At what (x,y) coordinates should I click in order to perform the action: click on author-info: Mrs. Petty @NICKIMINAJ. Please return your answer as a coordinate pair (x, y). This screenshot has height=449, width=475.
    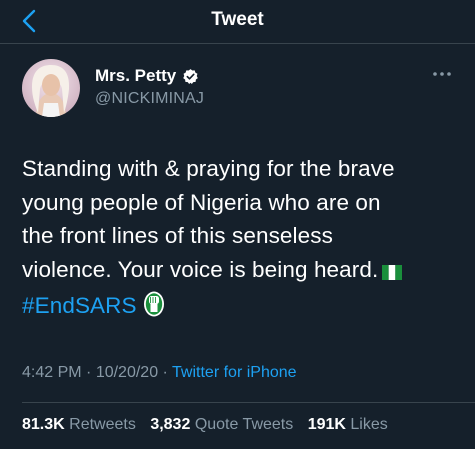
    Looking at the image, I should click on (149, 87).